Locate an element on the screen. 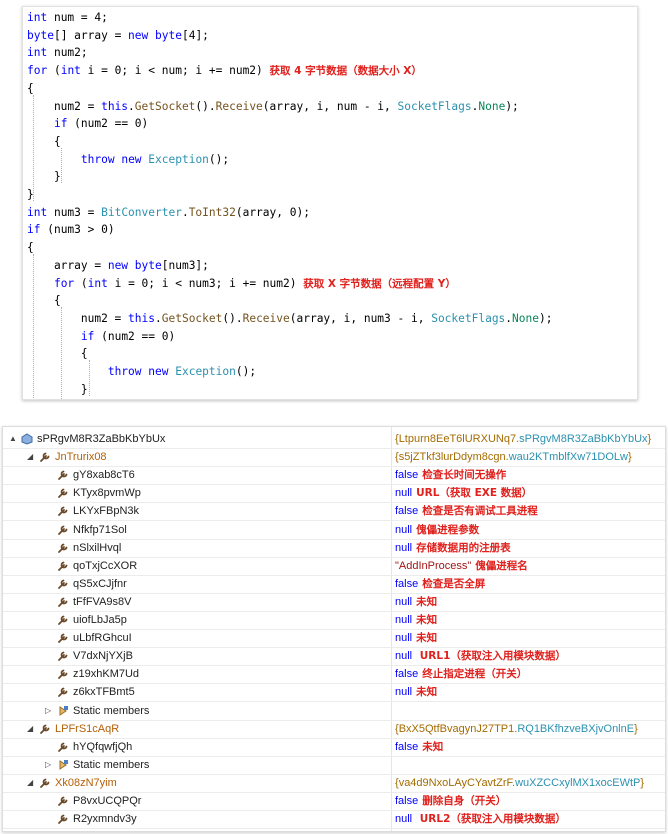 This screenshot has width=668, height=834. watch-item-name: LKYxFBpN3k is located at coordinates (106, 511).